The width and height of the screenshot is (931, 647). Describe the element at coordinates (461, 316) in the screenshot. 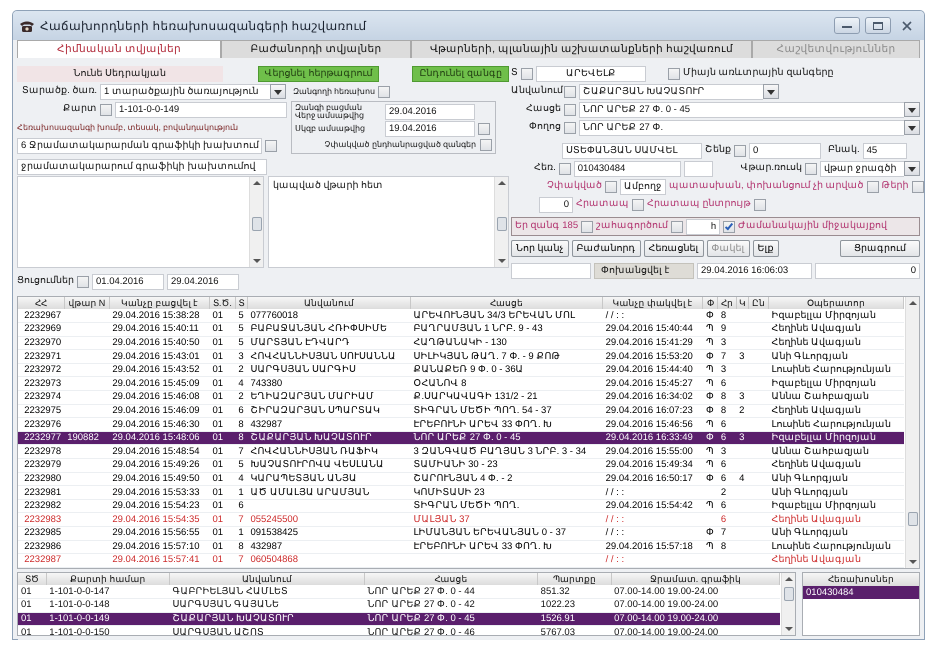

I see `table-row: 2232967 29.04.2016 15:38:28 01 5 077760018 ԱՐԵՎՈՒՆՅԱՆ 34/3 ԵՐԵՎԱՆ ՄՈԼ / / : : Փ 8 Իզաբելլա Միրզոյան` at that location.